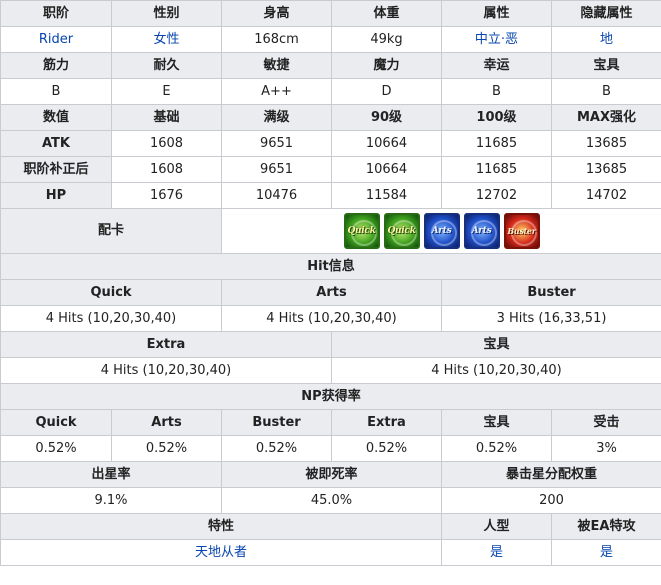 Image resolution: width=661 pixels, height=585 pixels. I want to click on weight-header: 体重, so click(386, 13).